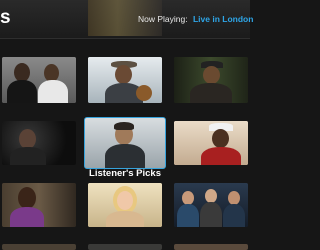 This screenshot has width=320, height=250. I want to click on blonde-singer-portrait, so click(125, 205).